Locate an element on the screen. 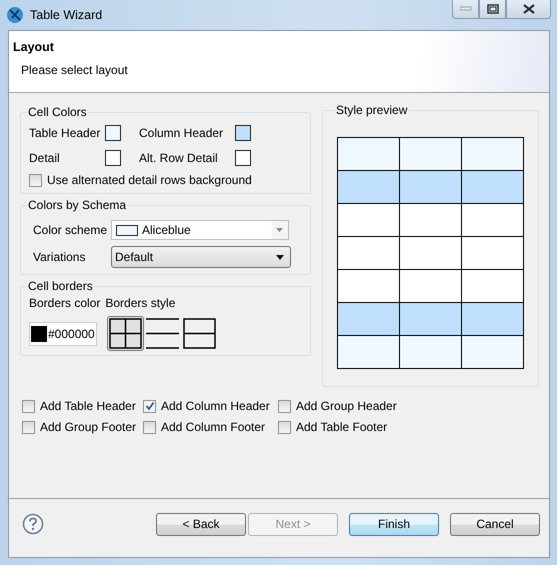 The image size is (557, 565). group-title: Cell Colors is located at coordinates (57, 112).